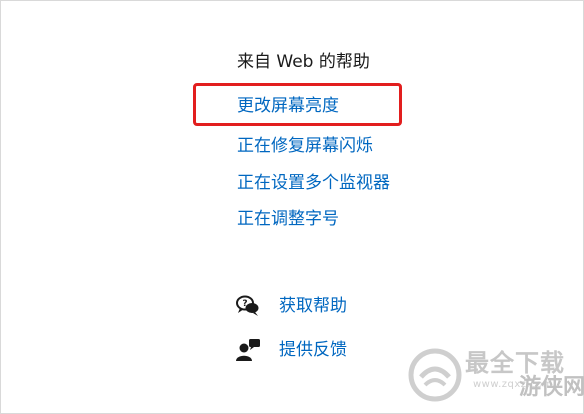  Describe the element at coordinates (303, 62) in the screenshot. I see `help-section-title: 来自 Web 的帮助` at that location.